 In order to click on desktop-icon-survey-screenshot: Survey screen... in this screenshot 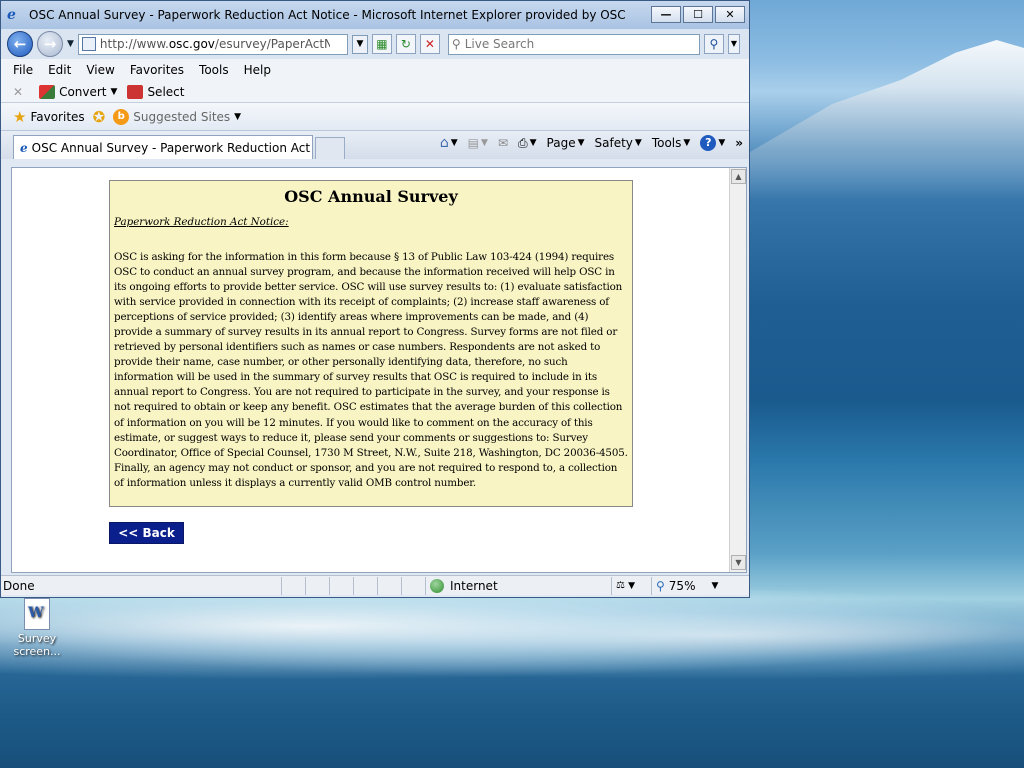, I will do `click(37, 628)`.